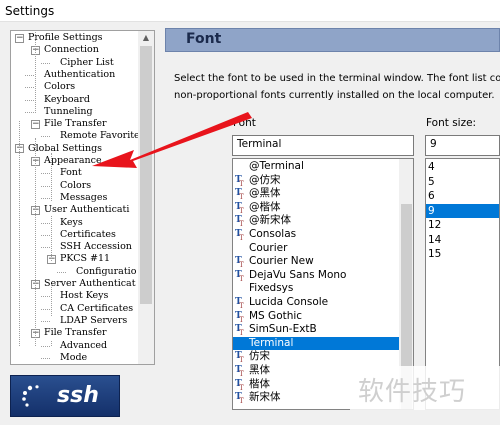  Describe the element at coordinates (259, 383) in the screenshot. I see `font-option-label: 楷体` at that location.